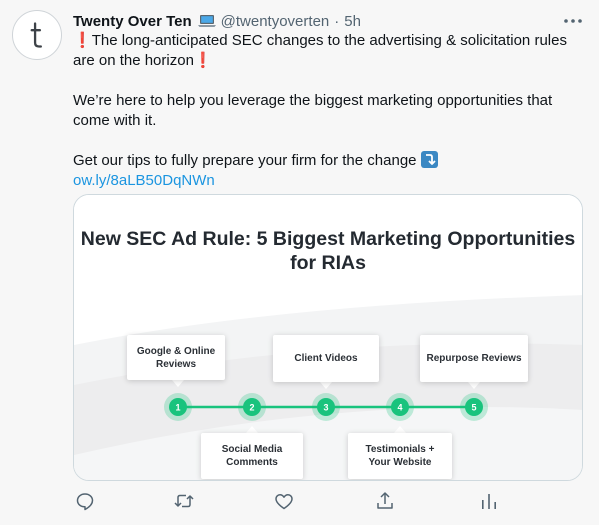  What do you see at coordinates (326, 358) in the screenshot?
I see `callout-client-videos: Client Videos` at bounding box center [326, 358].